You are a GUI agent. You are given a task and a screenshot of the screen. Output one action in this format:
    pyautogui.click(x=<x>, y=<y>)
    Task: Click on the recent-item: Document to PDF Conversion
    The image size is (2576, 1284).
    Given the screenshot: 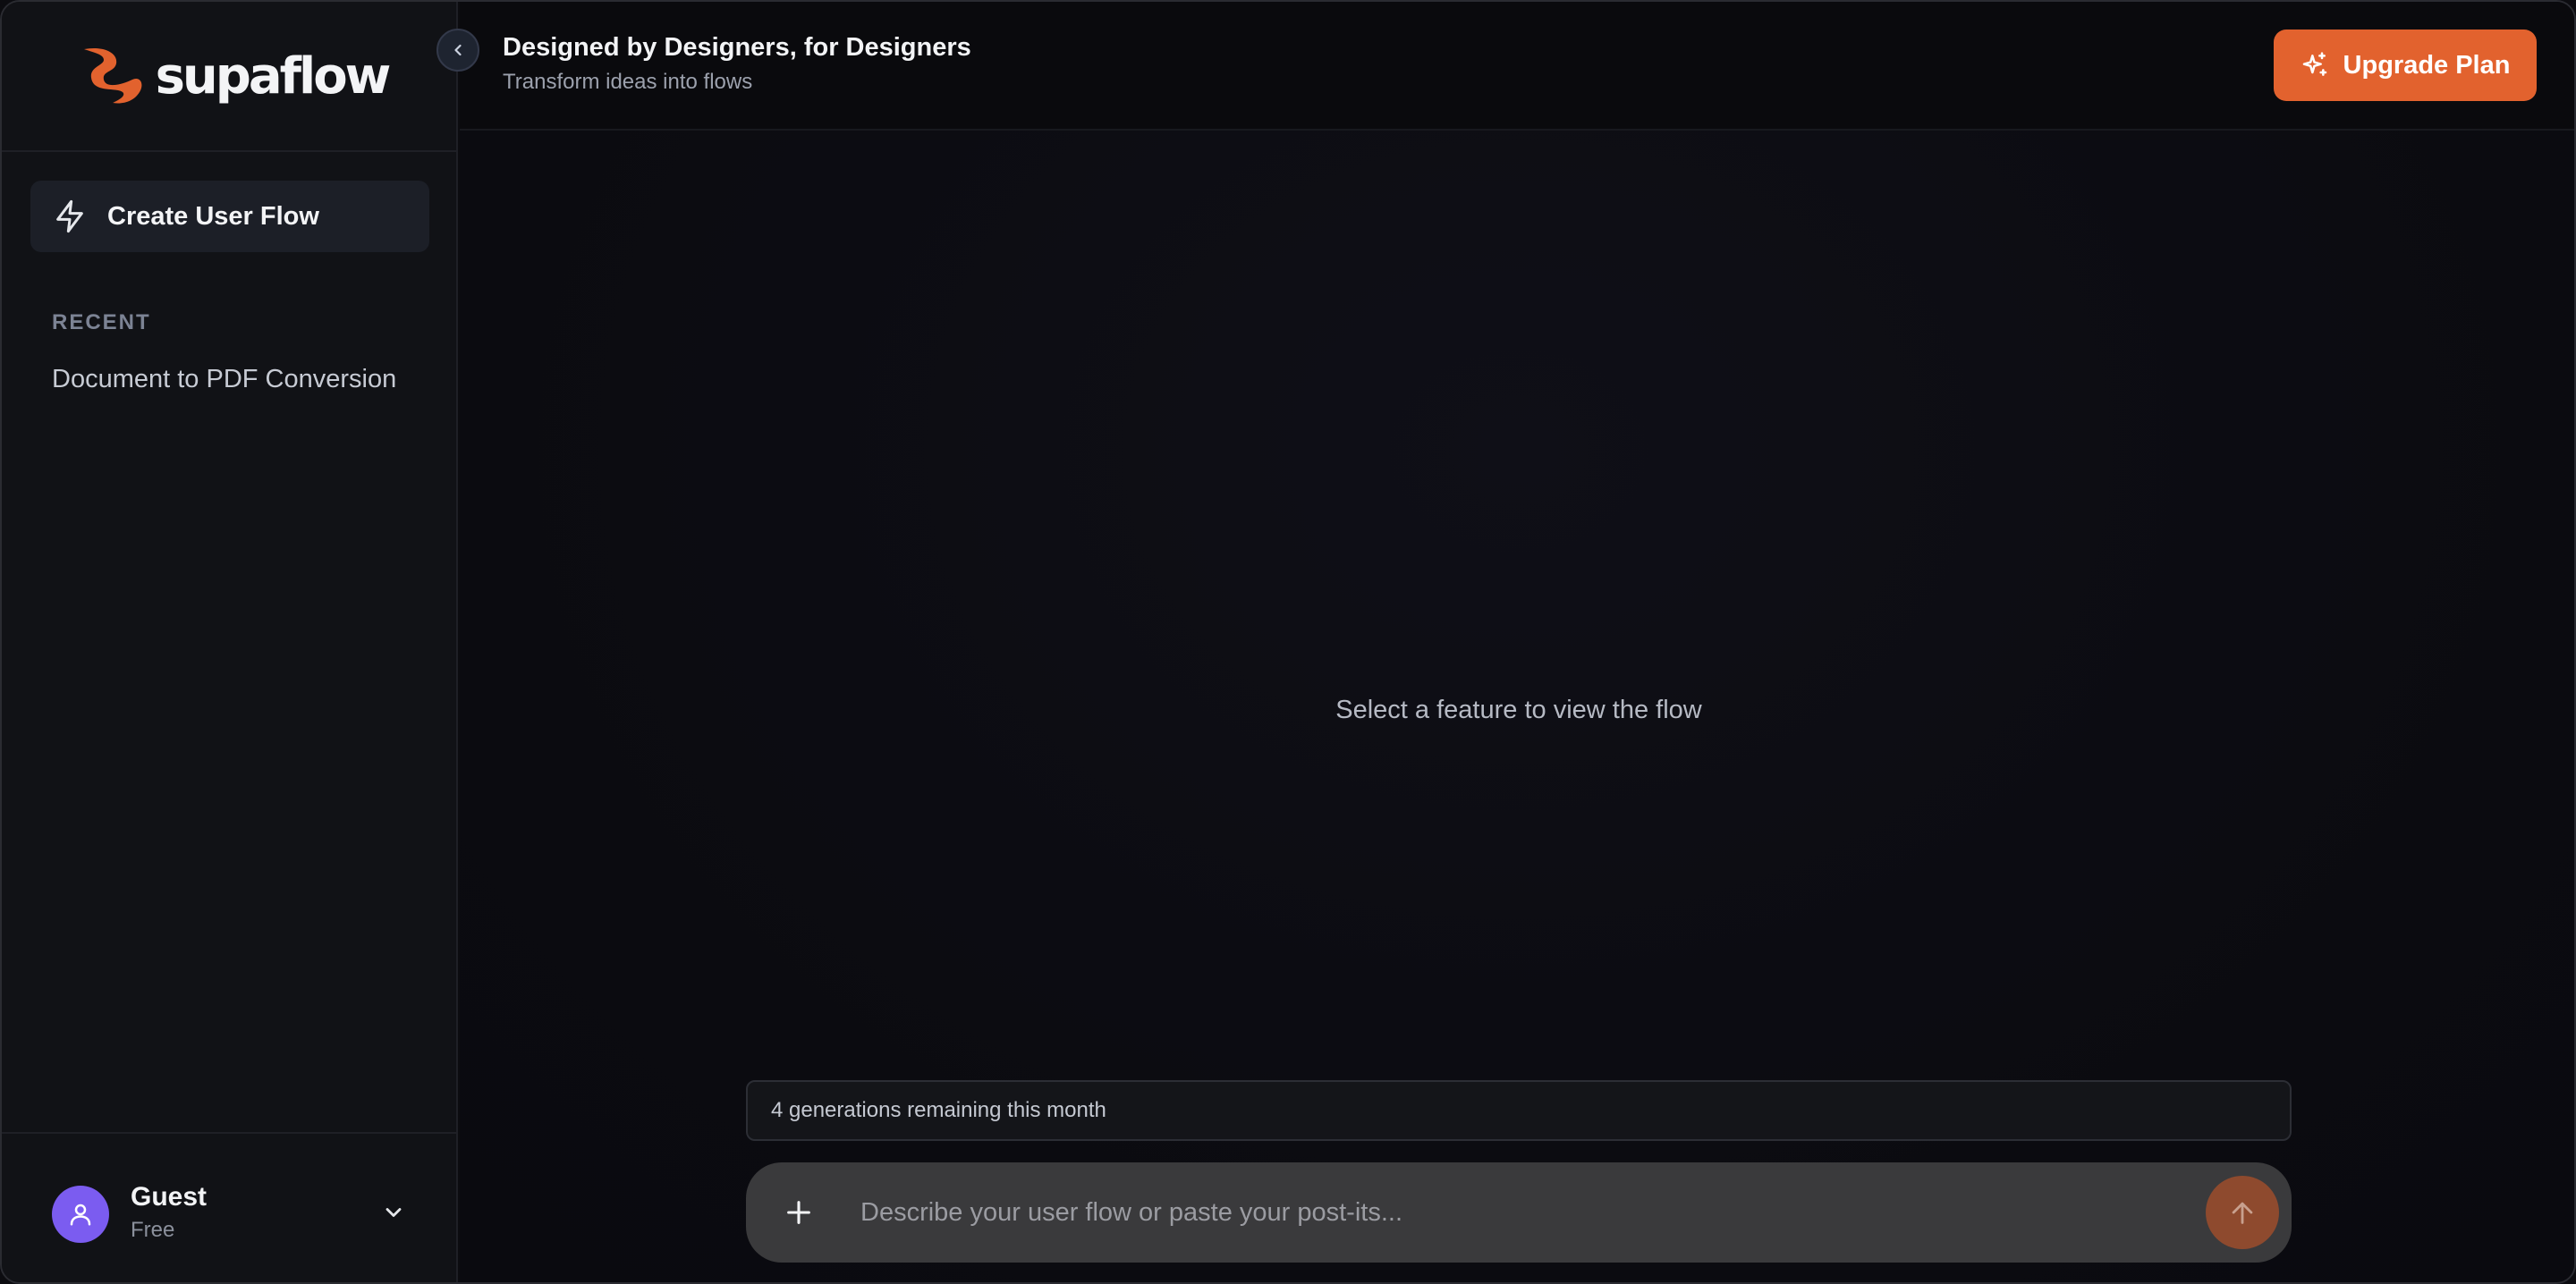 What is the action you would take?
    pyautogui.click(x=224, y=379)
    